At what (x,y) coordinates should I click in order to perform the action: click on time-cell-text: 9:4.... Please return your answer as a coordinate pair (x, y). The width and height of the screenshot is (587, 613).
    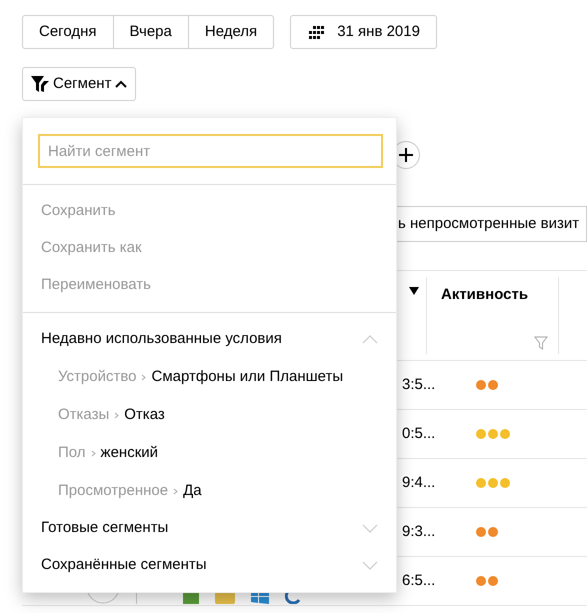
    Looking at the image, I should click on (418, 482).